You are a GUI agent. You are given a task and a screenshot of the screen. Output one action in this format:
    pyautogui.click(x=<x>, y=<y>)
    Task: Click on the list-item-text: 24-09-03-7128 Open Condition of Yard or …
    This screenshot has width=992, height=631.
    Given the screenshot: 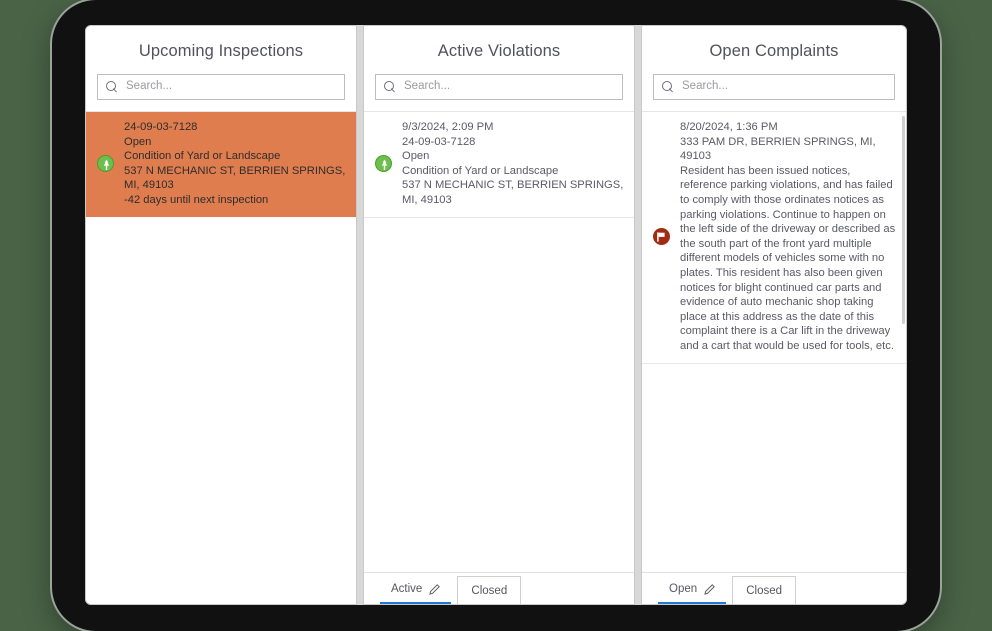 What is the action you would take?
    pyautogui.click(x=236, y=164)
    